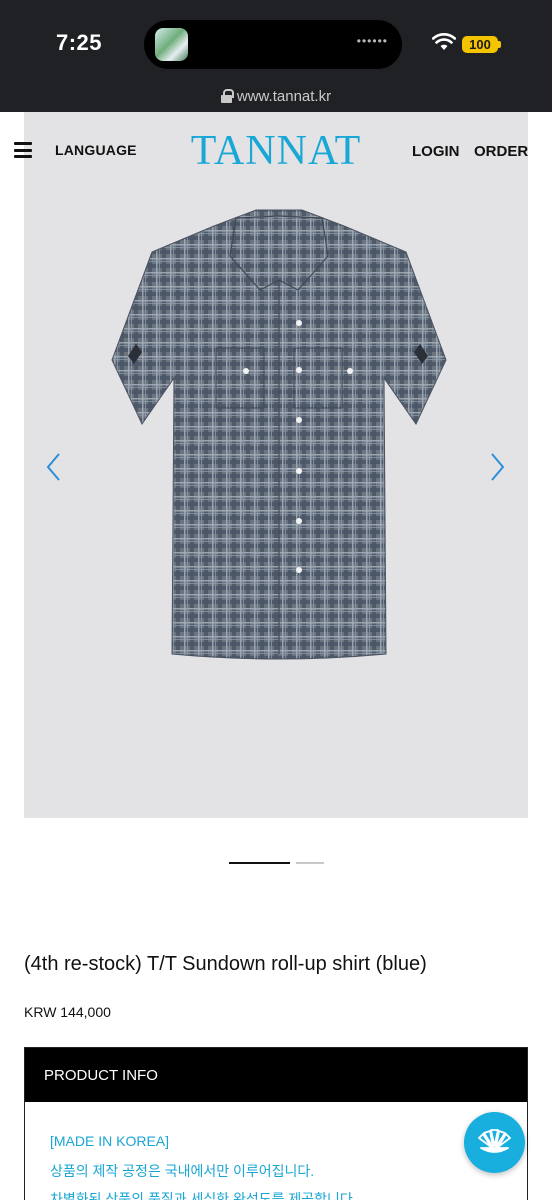 The width and height of the screenshot is (552, 1200). What do you see at coordinates (227, 96) in the screenshot?
I see `lock-icon` at bounding box center [227, 96].